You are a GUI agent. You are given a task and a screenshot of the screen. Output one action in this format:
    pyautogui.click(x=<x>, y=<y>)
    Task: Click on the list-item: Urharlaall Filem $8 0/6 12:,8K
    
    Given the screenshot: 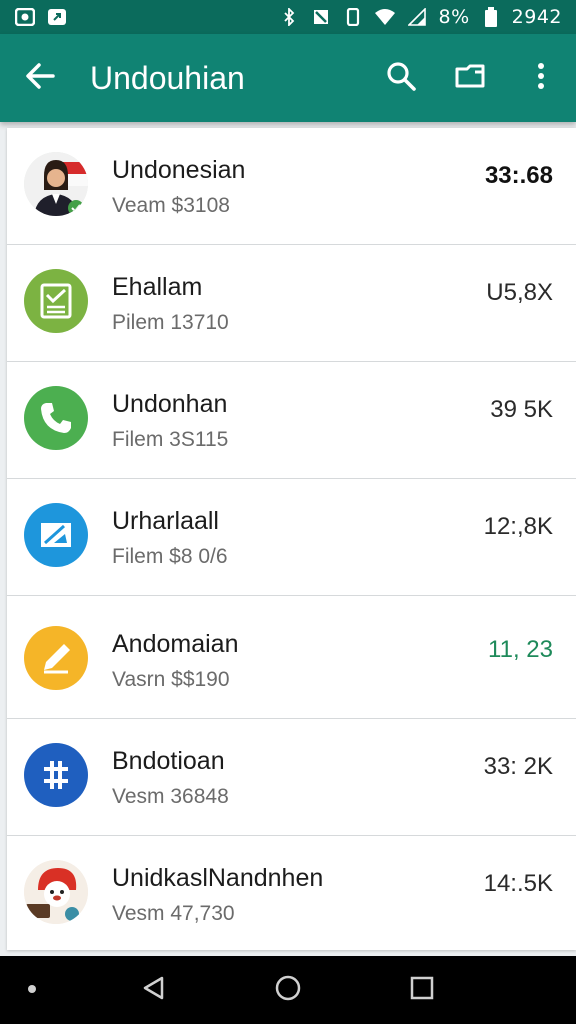 What is the action you would take?
    pyautogui.click(x=291, y=537)
    